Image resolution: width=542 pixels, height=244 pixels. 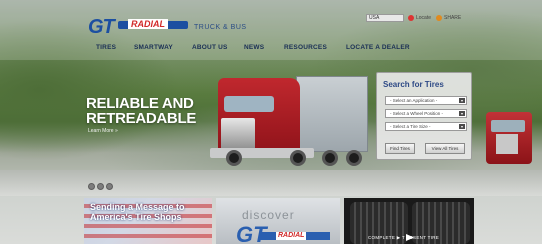 What do you see at coordinates (409, 221) in the screenshot?
I see `promo-card-video: COMPLETE ▶ T ESSENT TIRE` at bounding box center [409, 221].